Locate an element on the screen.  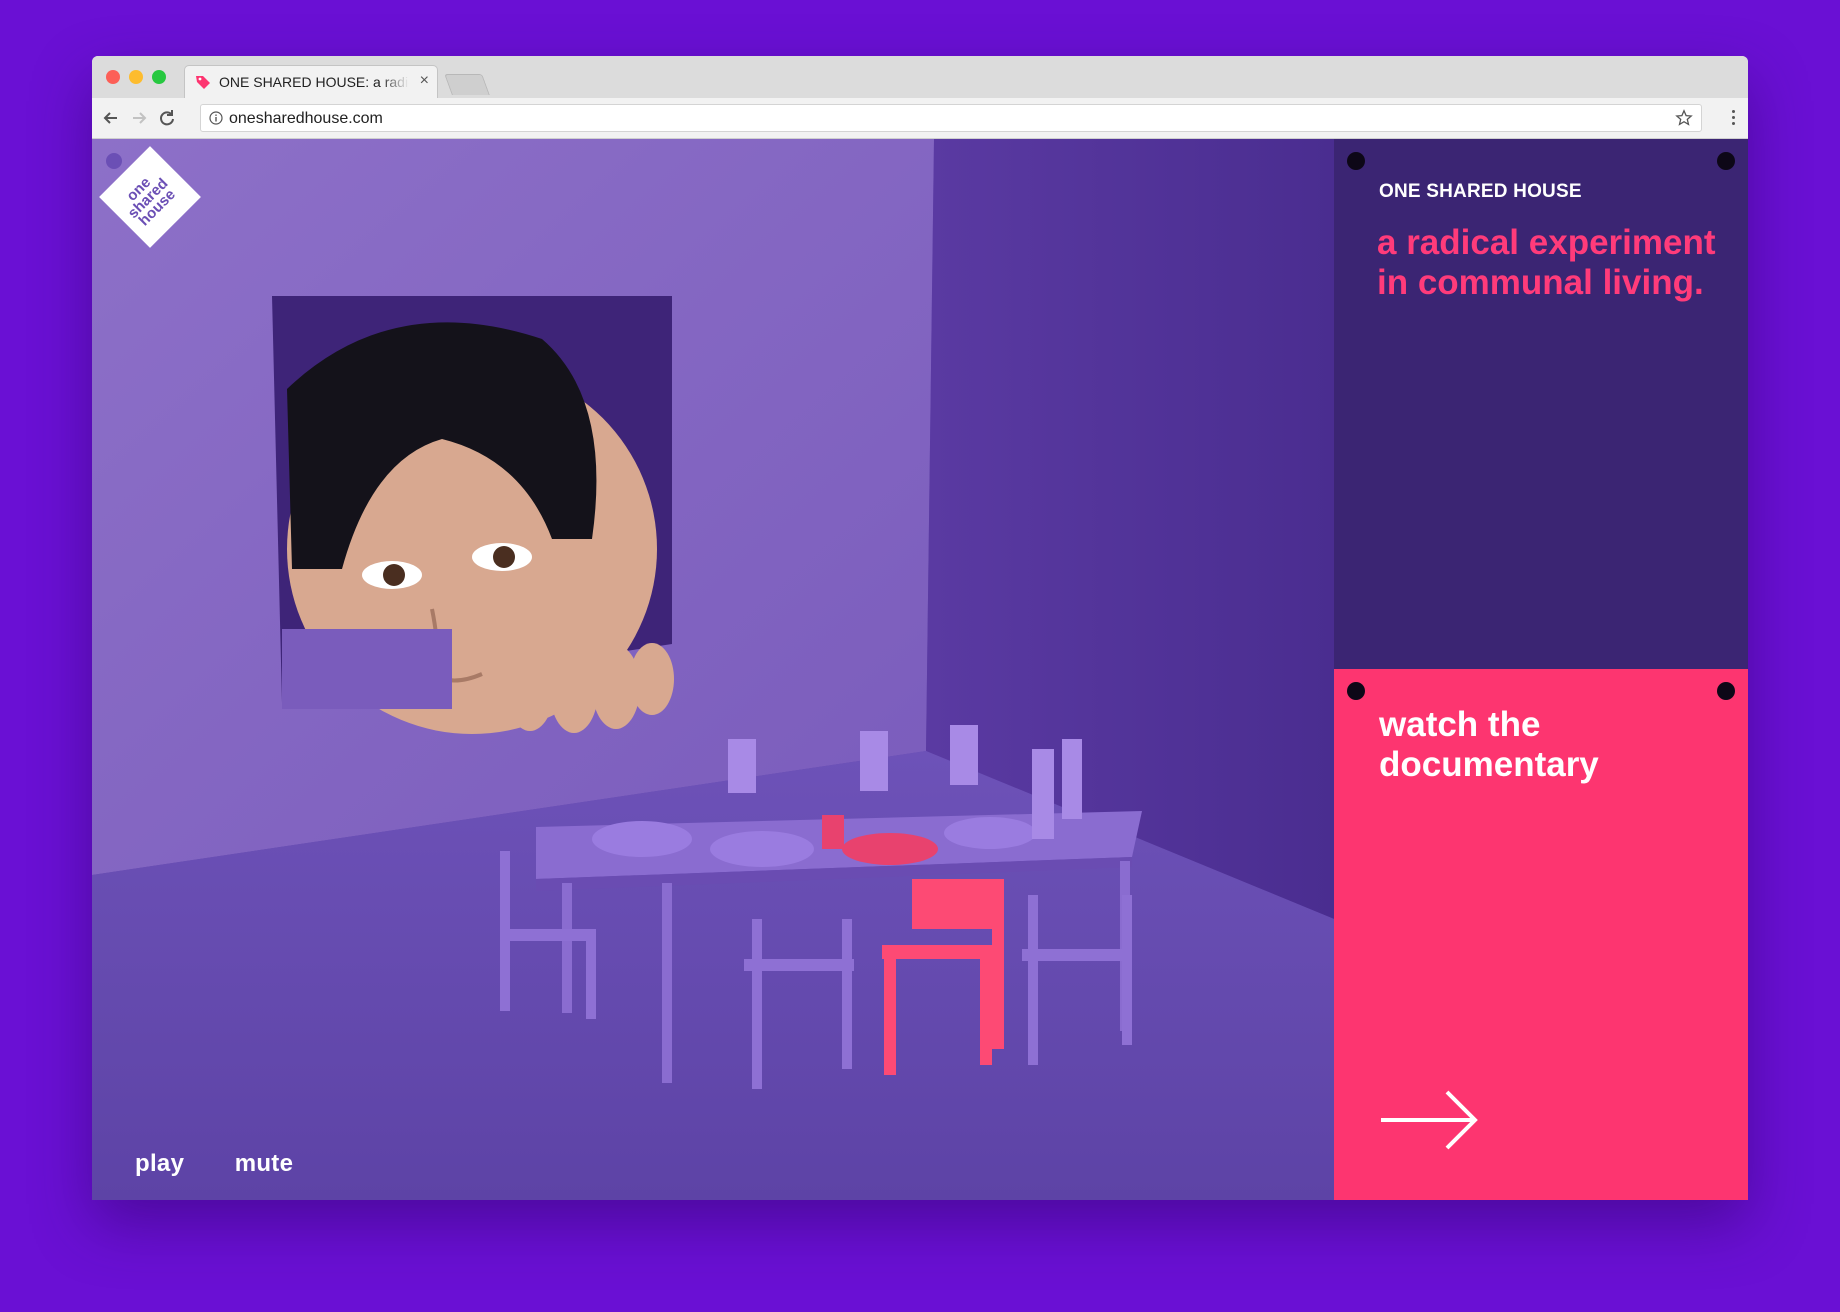
close-tab-icon: × is located at coordinates (424, 81).